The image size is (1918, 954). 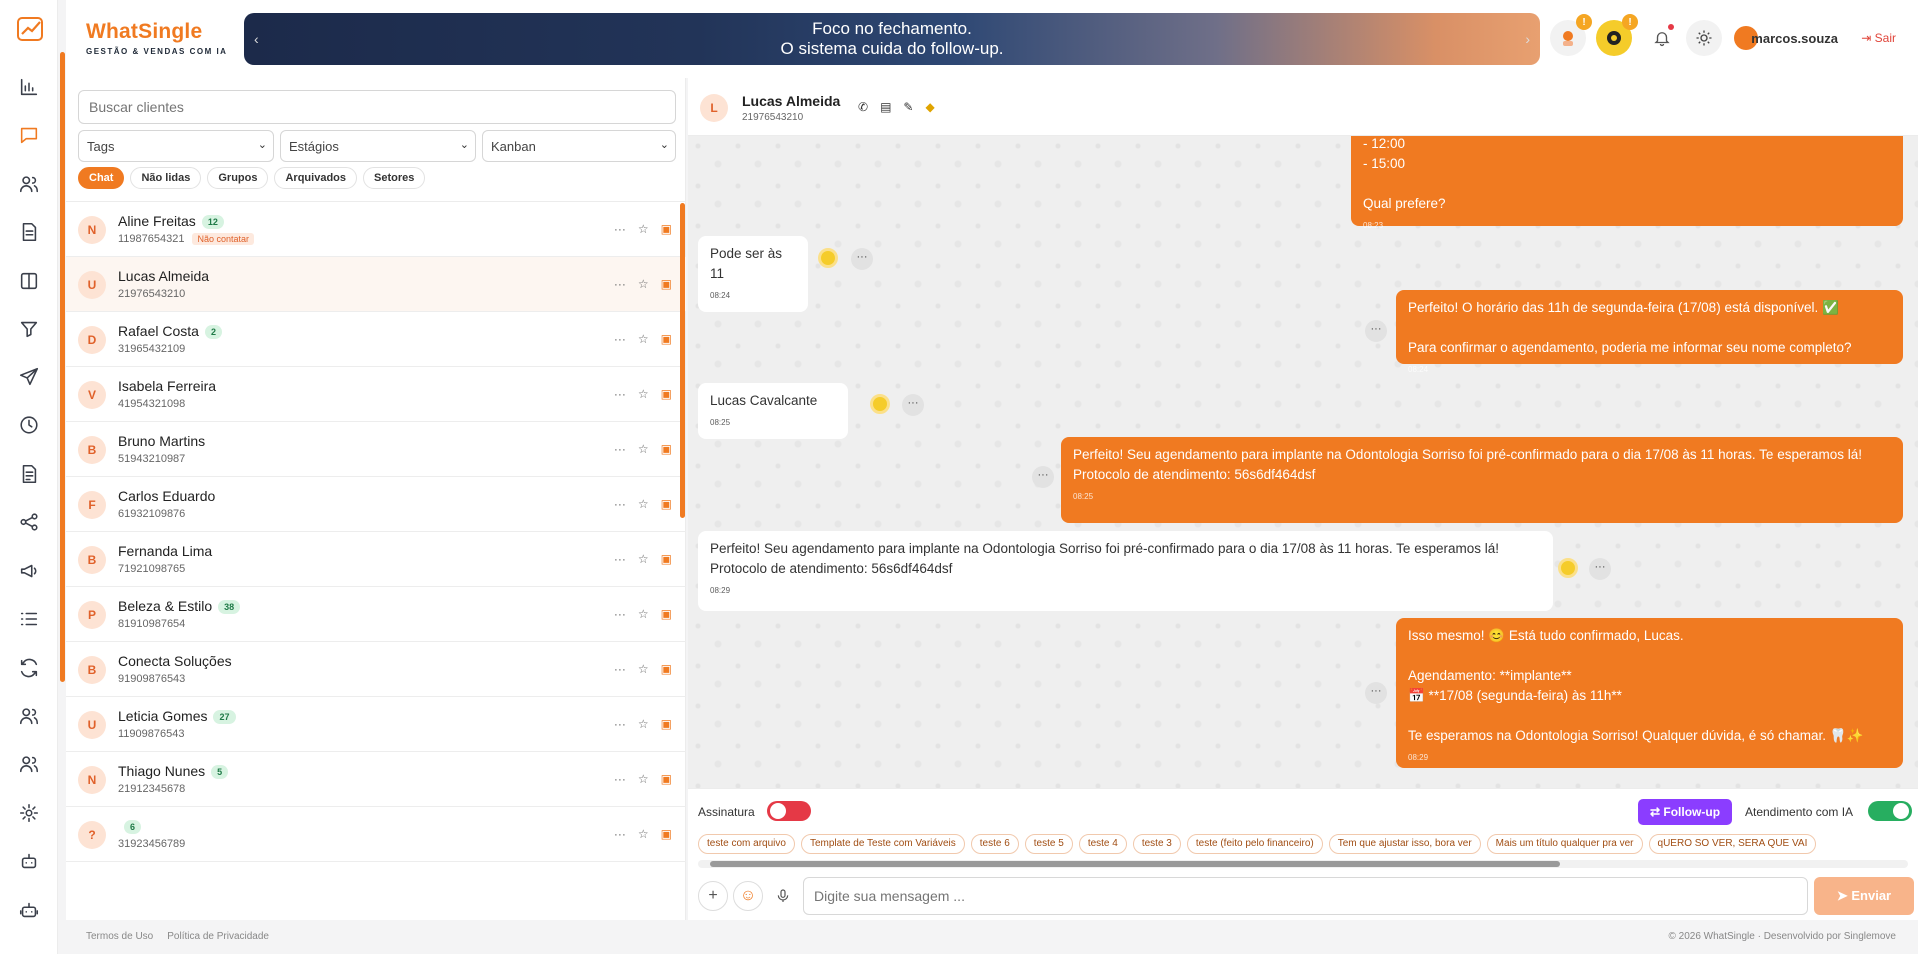 I want to click on template-chip: Tem que ajustar isso, bora ver, so click(x=1404, y=844).